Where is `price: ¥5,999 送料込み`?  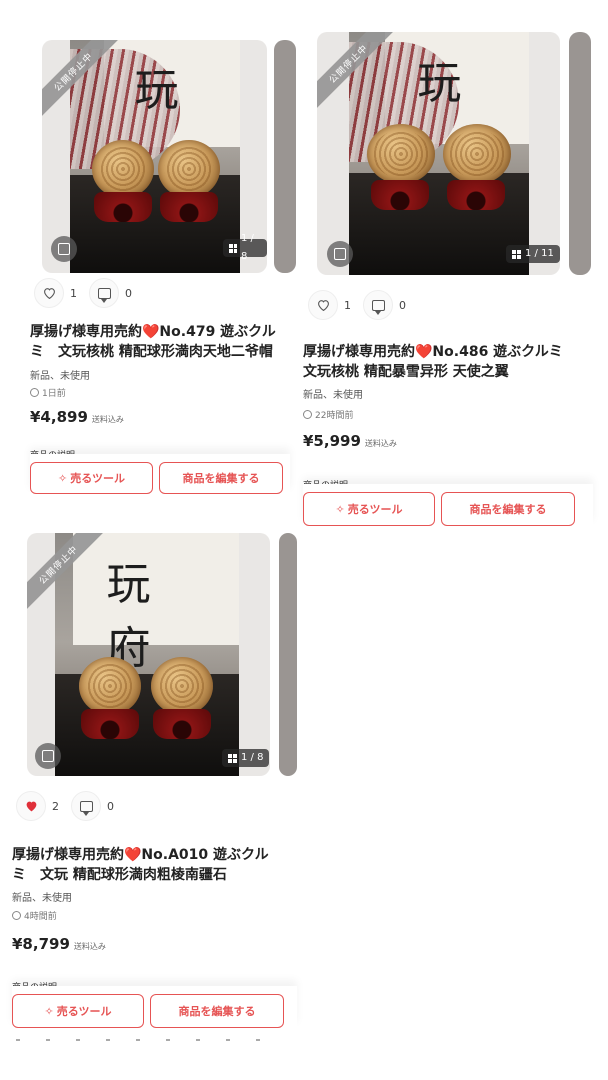 price: ¥5,999 送料込み is located at coordinates (350, 441).